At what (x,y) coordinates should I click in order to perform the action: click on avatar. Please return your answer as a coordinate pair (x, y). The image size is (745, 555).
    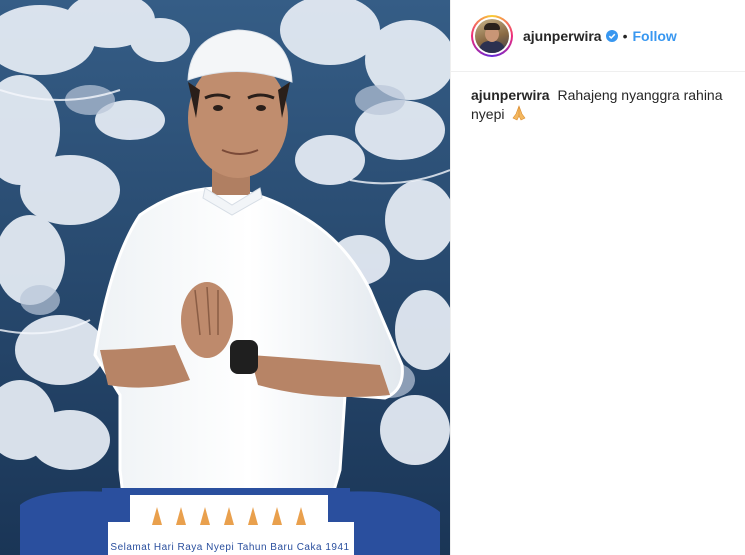
    Looking at the image, I should click on (492, 35).